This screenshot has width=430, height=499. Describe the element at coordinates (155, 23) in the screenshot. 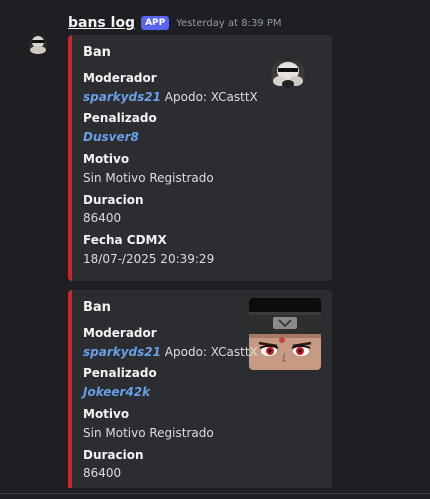

I see `app-badge: APP` at that location.